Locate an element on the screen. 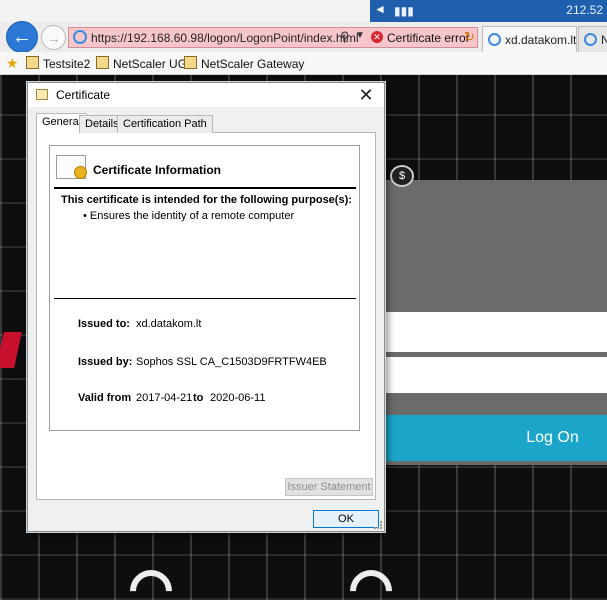 Image resolution: width=607 pixels, height=600 pixels. dollar-icon: $ is located at coordinates (402, 176).